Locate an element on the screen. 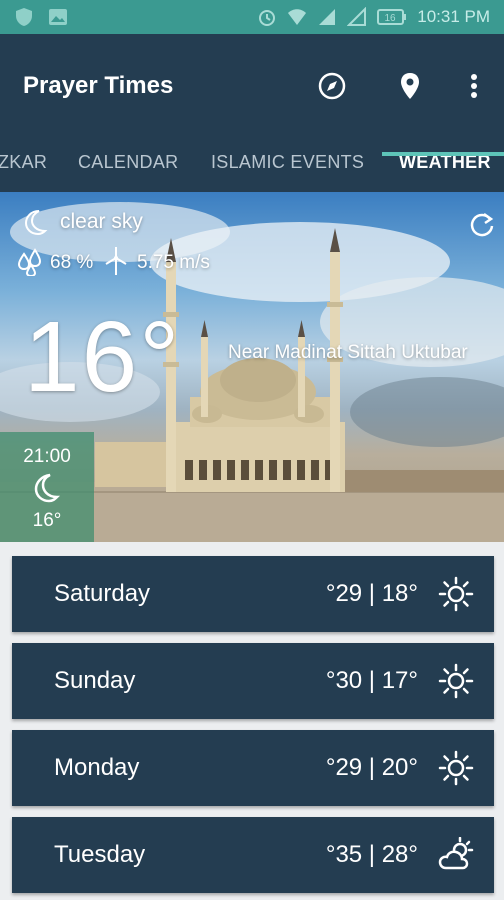 Image resolution: width=504 pixels, height=900 pixels. weather-condition: clear sky is located at coordinates (101, 221).